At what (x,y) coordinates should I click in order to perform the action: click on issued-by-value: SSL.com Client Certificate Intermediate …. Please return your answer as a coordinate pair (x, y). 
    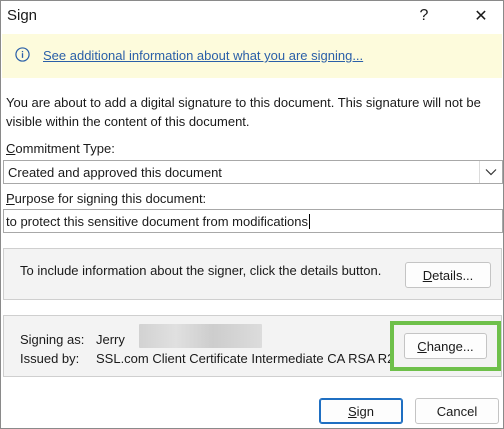
    Looking at the image, I should click on (245, 358).